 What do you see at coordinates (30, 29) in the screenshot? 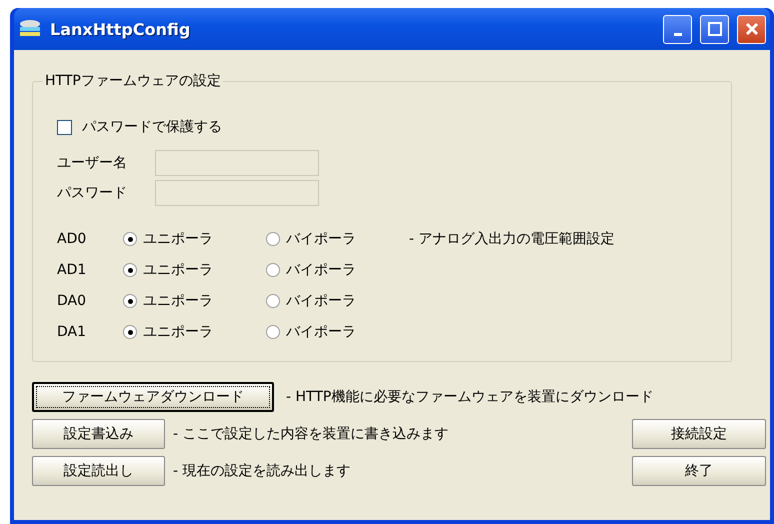
I see `app-icon` at bounding box center [30, 29].